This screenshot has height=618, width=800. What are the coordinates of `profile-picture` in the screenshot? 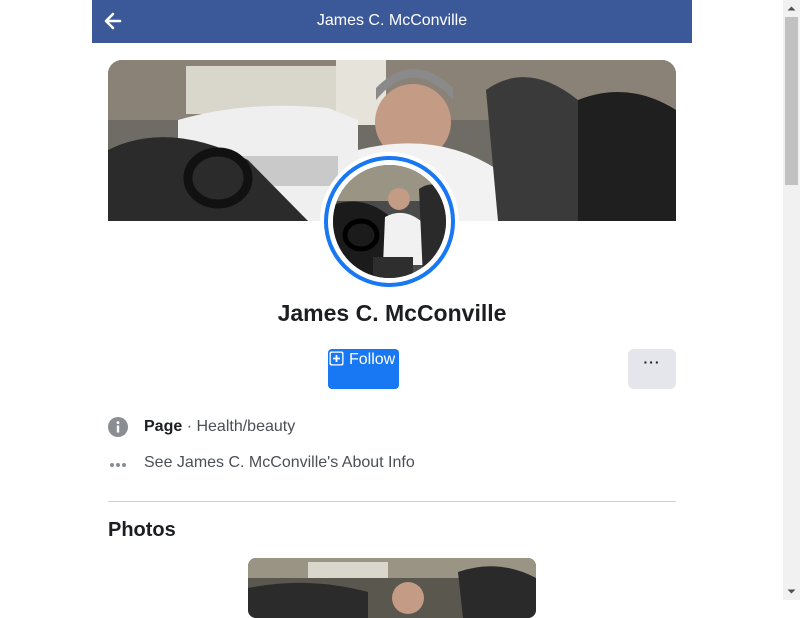 It's located at (389, 221).